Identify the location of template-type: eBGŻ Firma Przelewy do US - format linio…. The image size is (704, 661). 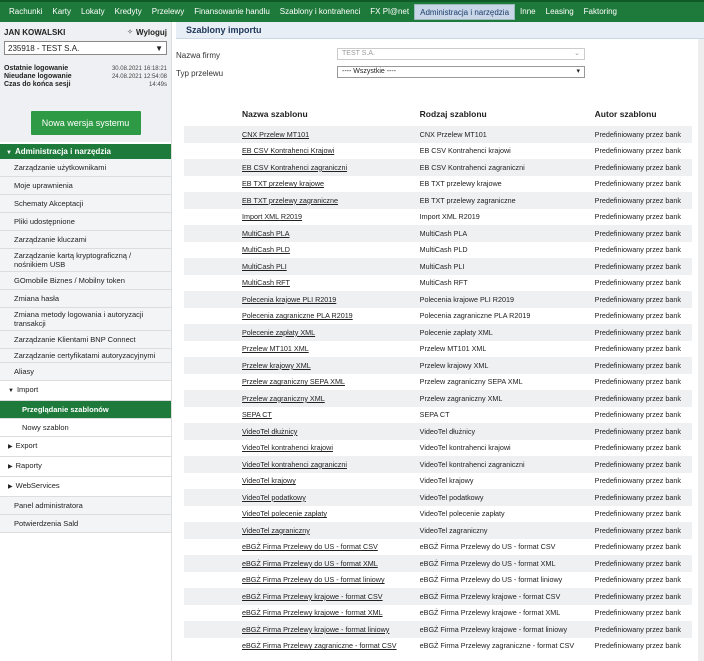
(501, 579).